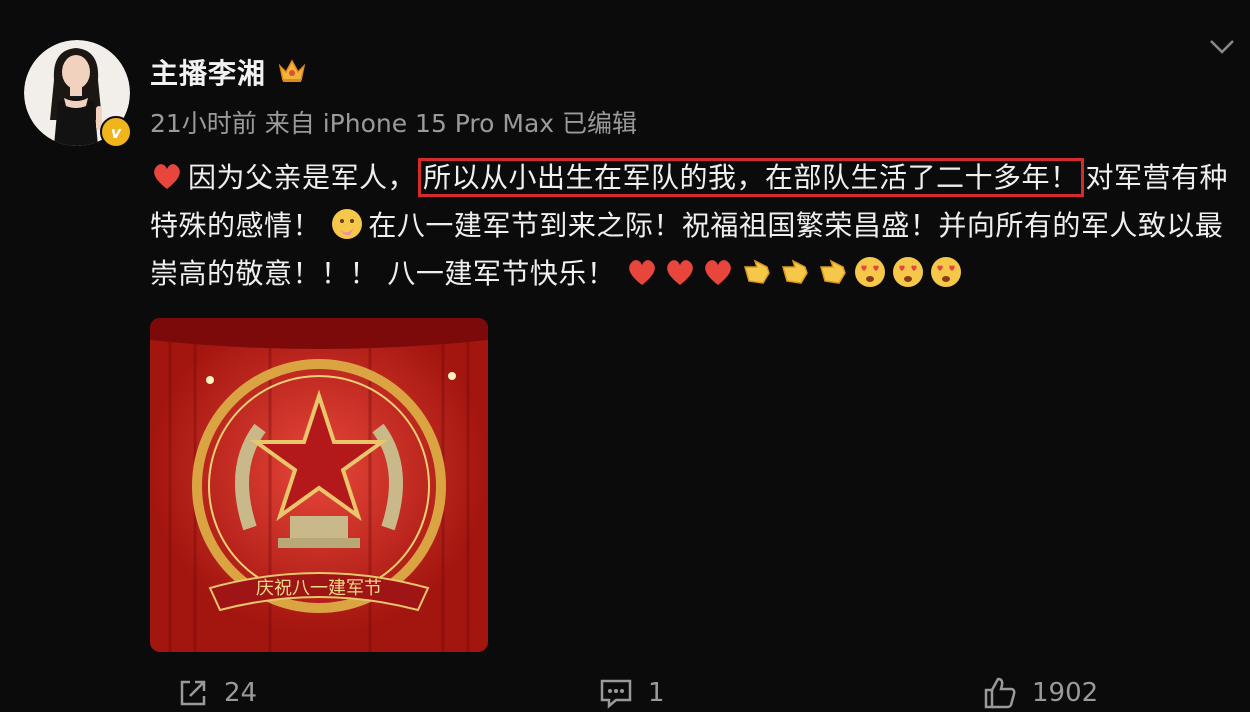 The height and width of the screenshot is (712, 1250). Describe the element at coordinates (216, 693) in the screenshot. I see `share-button: 24` at that location.